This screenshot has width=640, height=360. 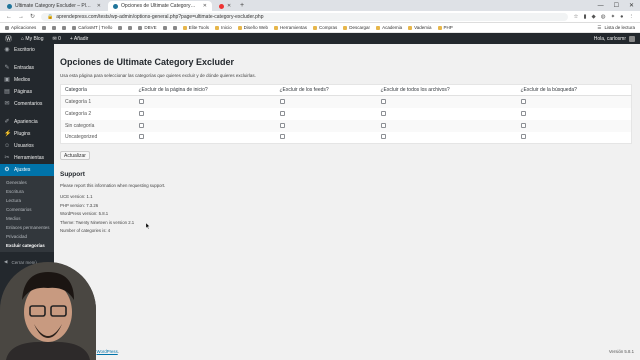 I want to click on bookmark-item: Aplicaciones, so click(x=20, y=27).